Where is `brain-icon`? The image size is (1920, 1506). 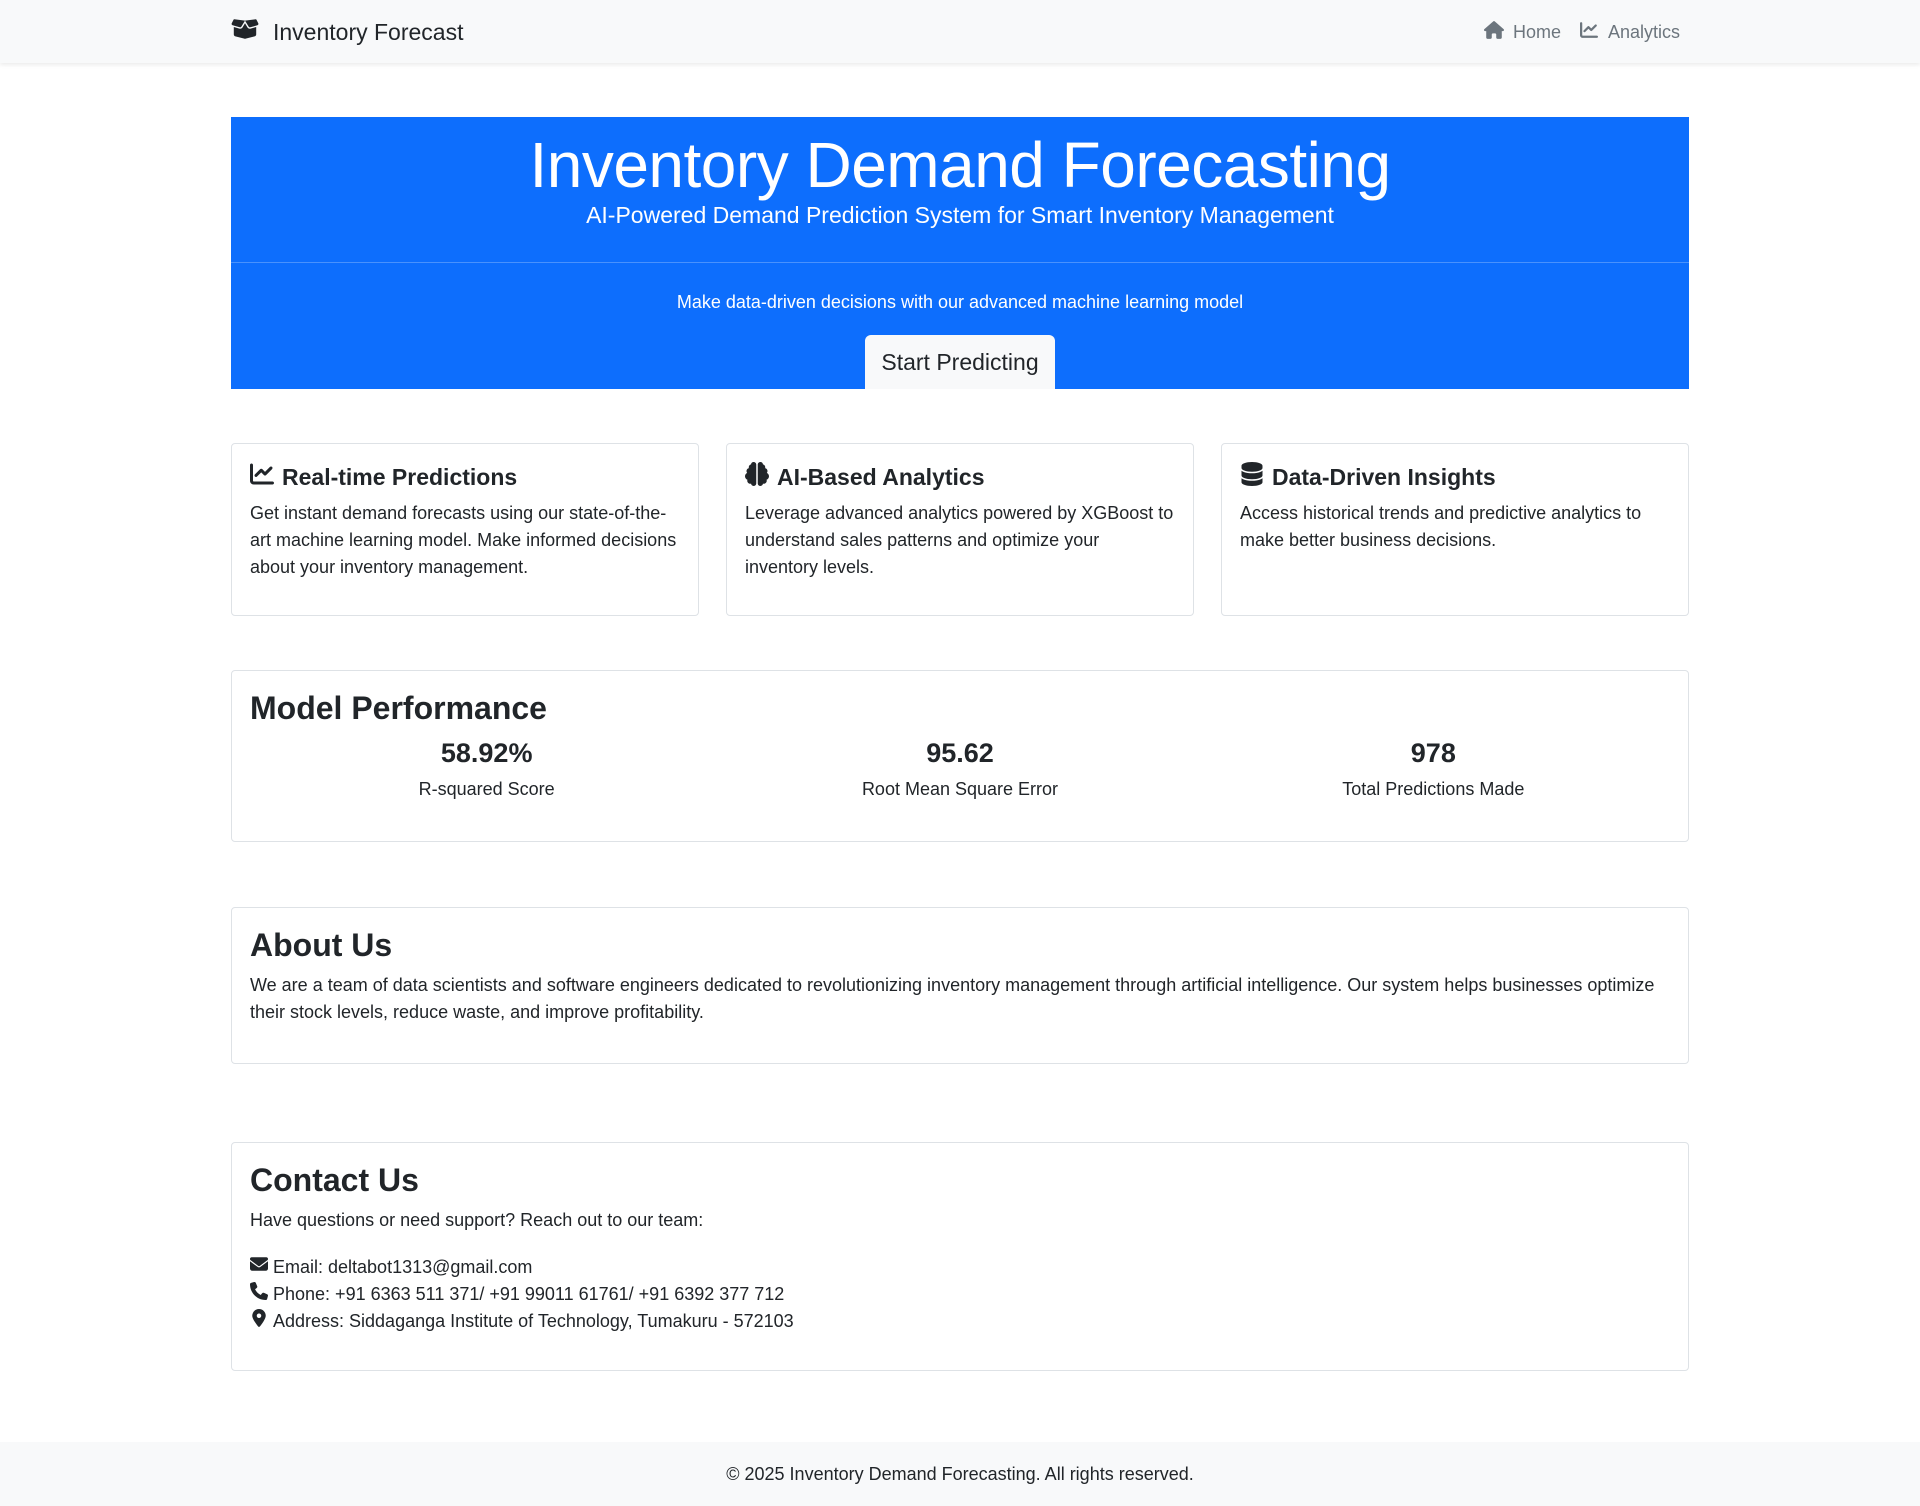
brain-icon is located at coordinates (757, 477).